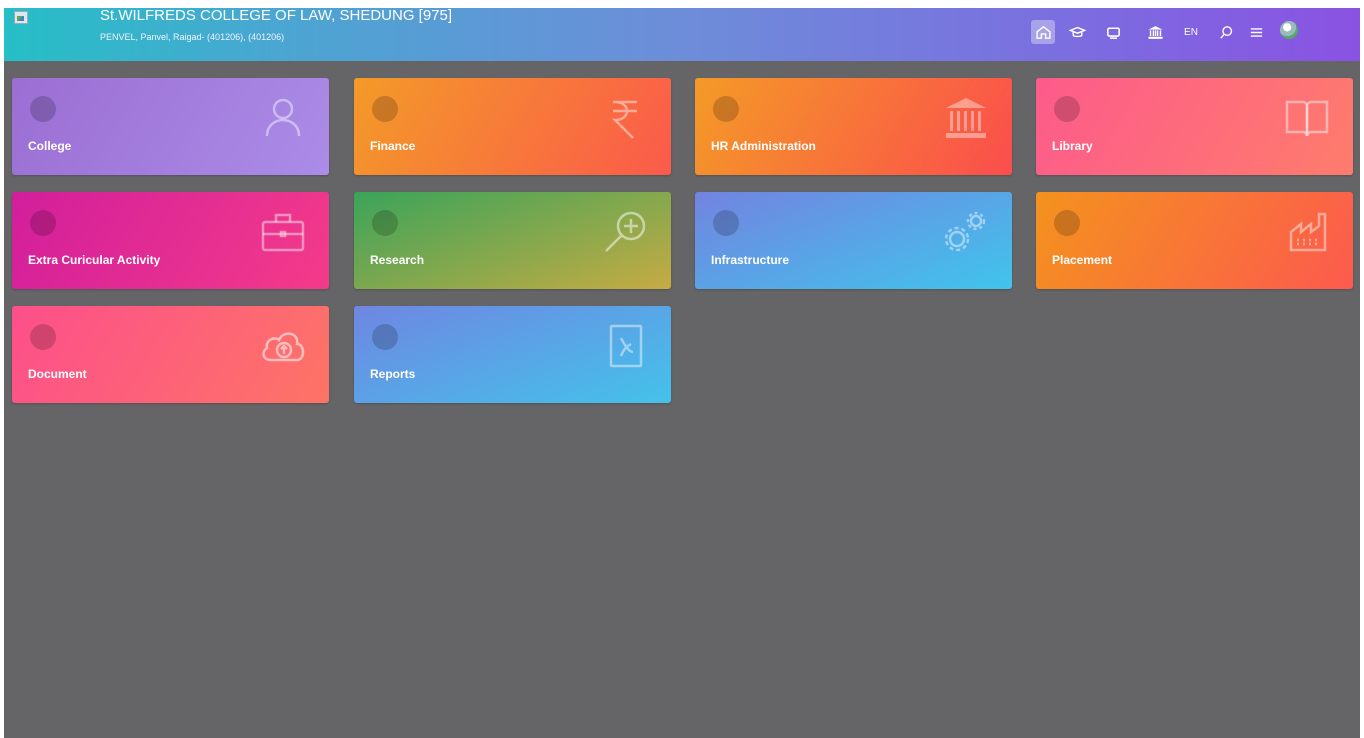 The width and height of the screenshot is (1364, 738). Describe the element at coordinates (853, 126) in the screenshot. I see `module-card-hr-administration: HR Administration` at that location.